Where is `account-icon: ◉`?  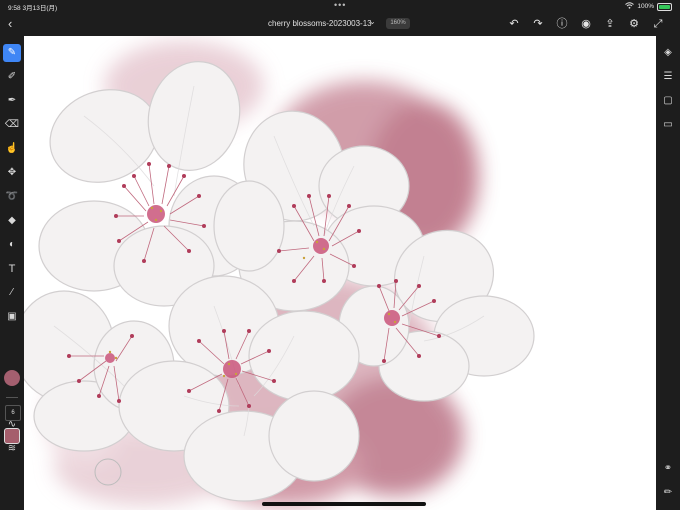
account-icon: ◉ is located at coordinates (586, 24).